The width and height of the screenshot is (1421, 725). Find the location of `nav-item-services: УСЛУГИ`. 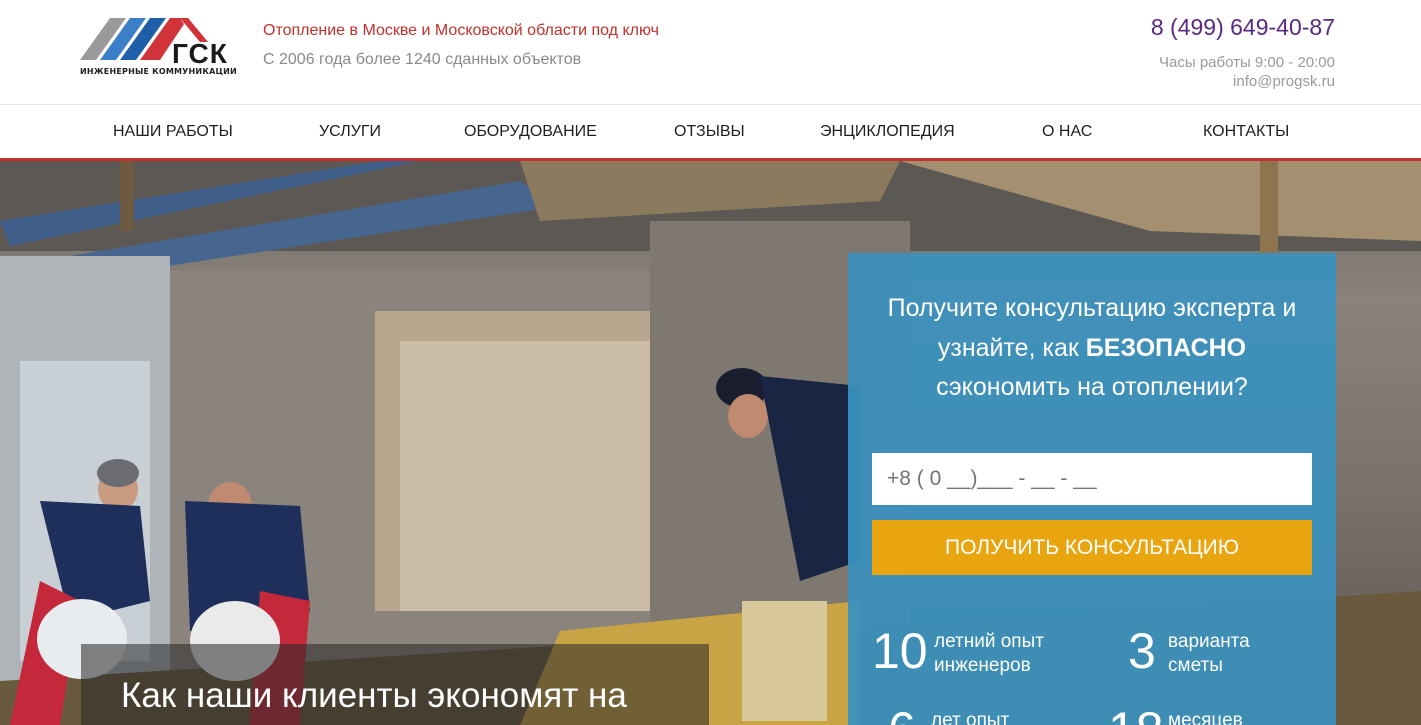

nav-item-services: УСЛУГИ is located at coordinates (350, 132).